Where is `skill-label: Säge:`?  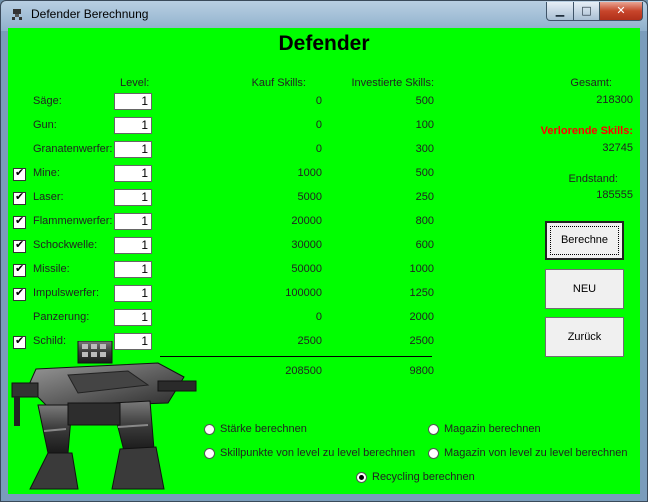 skill-label: Säge: is located at coordinates (47, 101).